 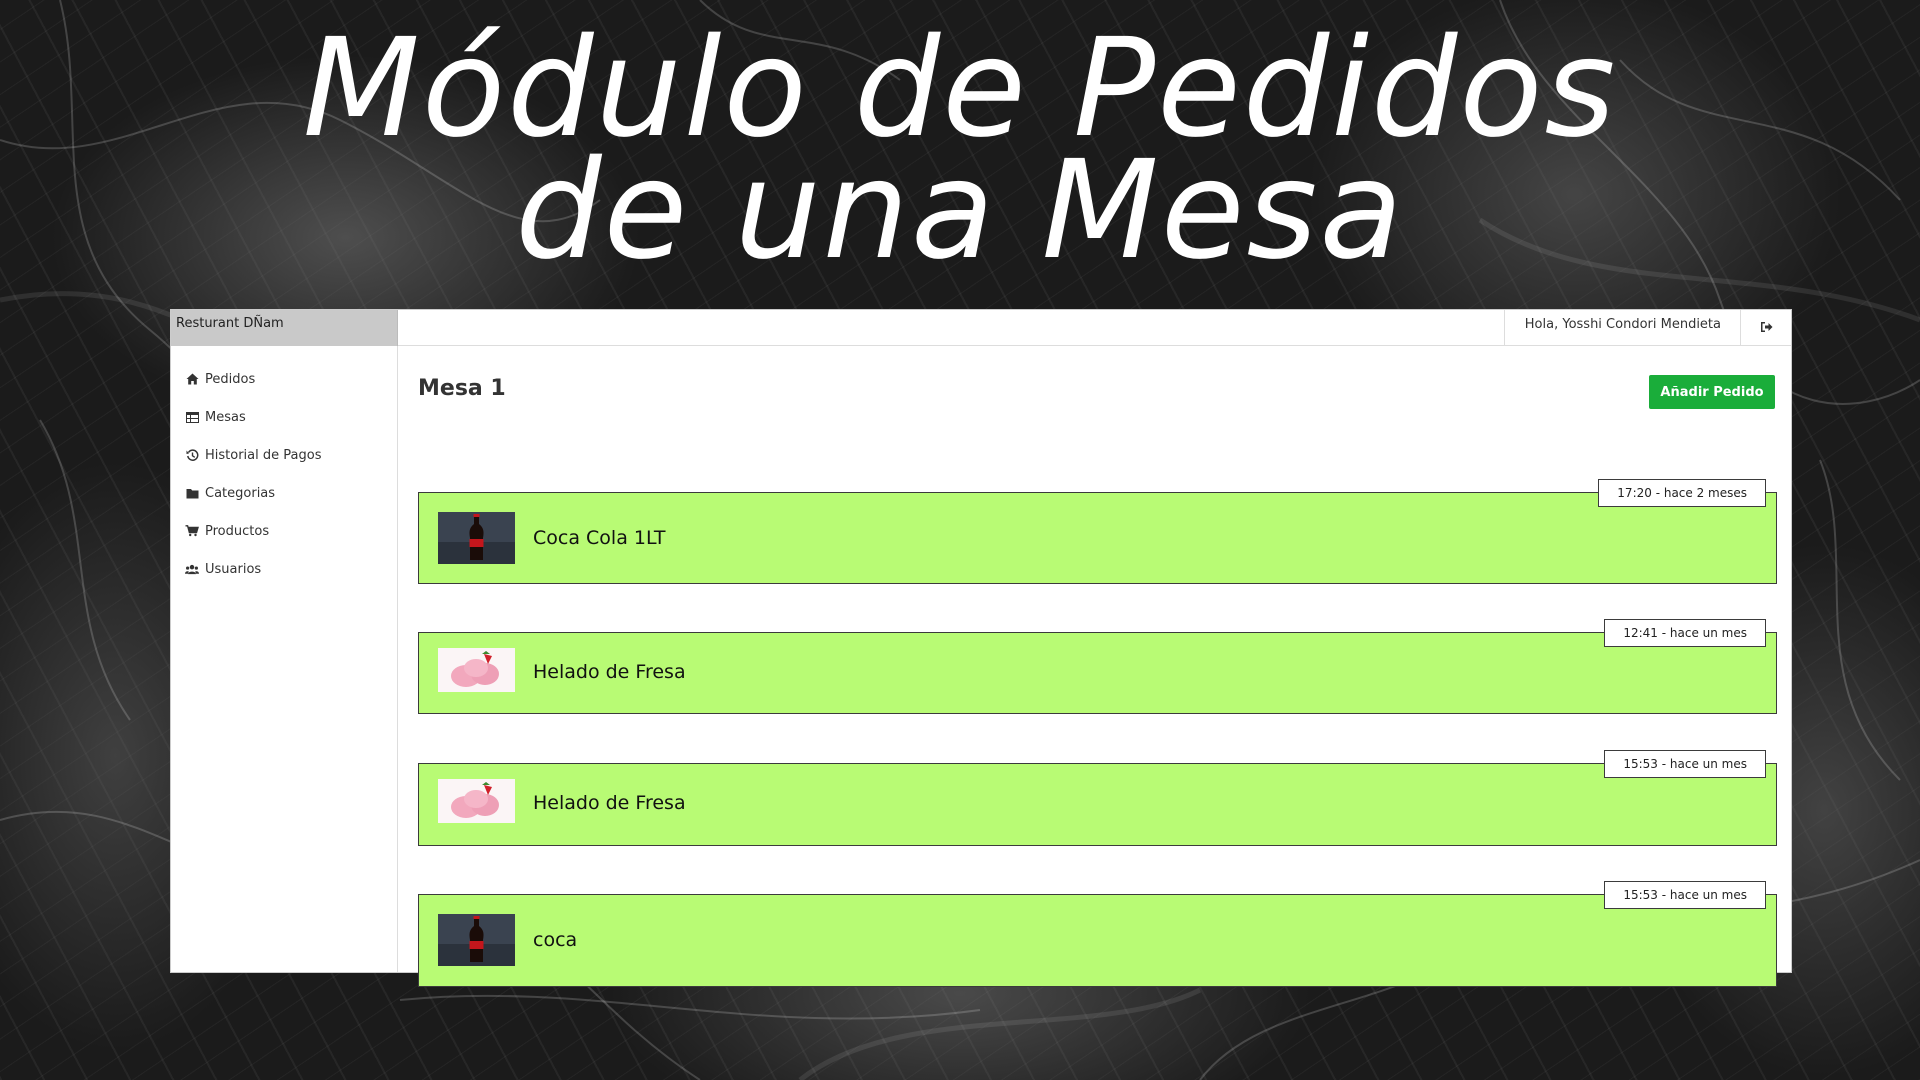 I want to click on sidebar-item-usuarios: Usuarios, so click(x=284, y=569).